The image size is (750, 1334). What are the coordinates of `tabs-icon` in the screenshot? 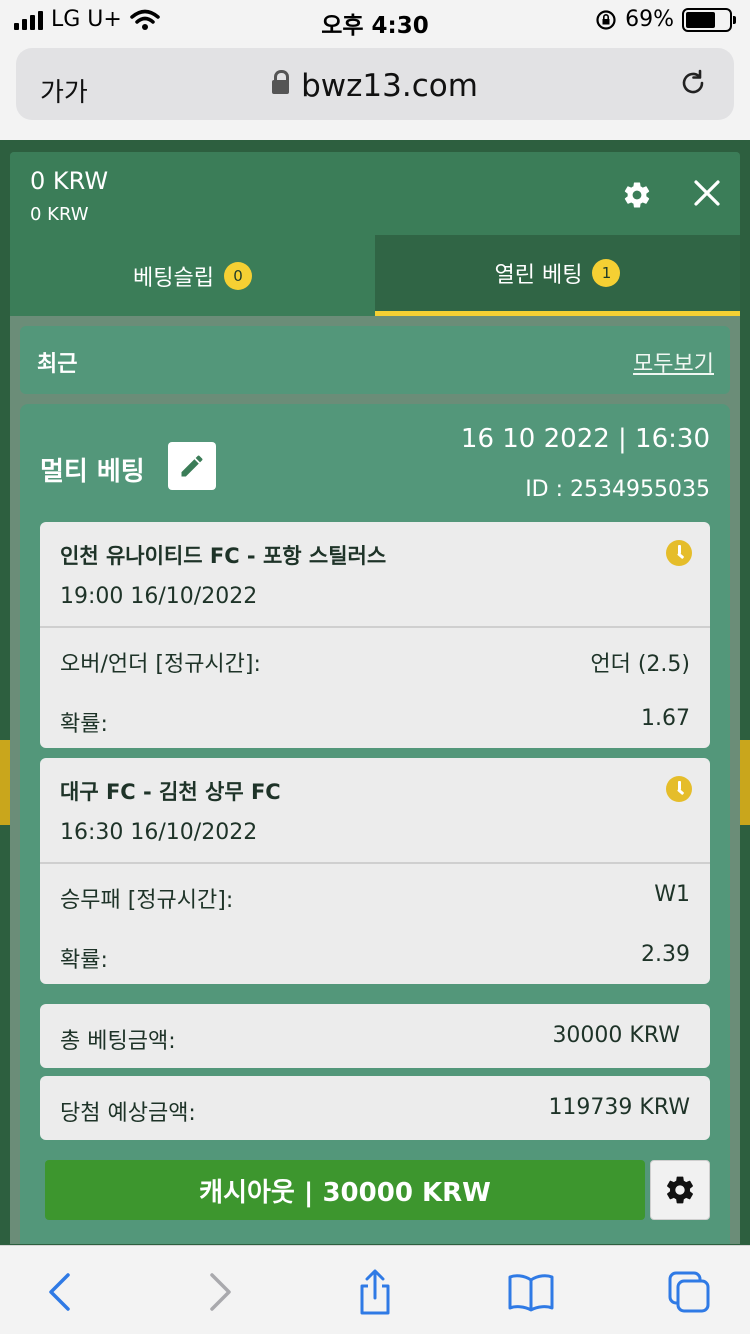 It's located at (689, 1292).